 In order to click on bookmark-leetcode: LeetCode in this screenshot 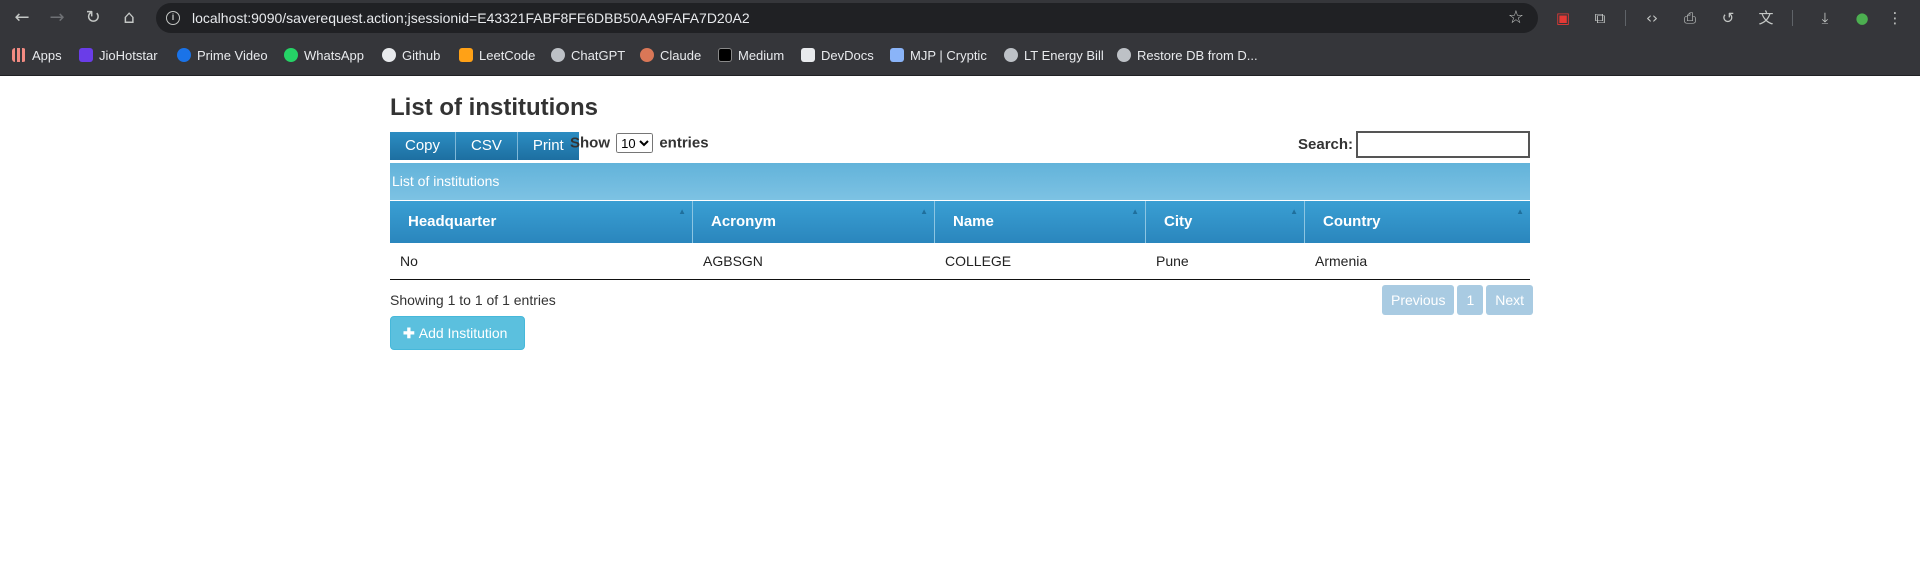, I will do `click(497, 56)`.